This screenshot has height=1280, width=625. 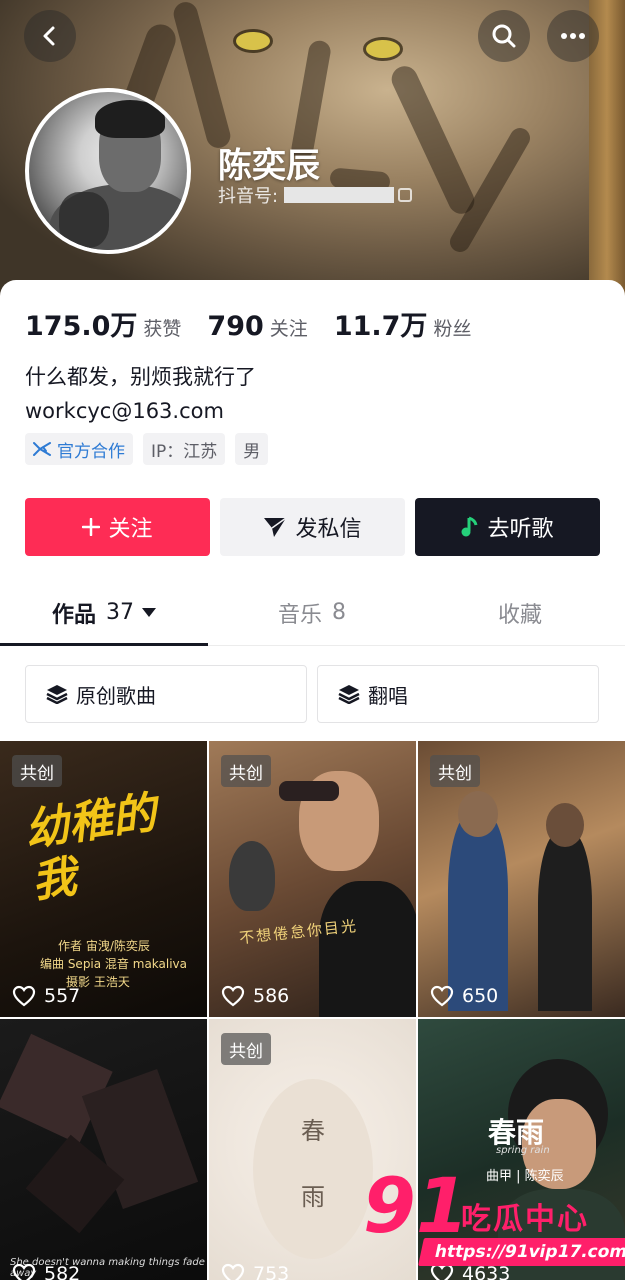 I want to click on douyin-id: 抖音号:, so click(x=315, y=195).